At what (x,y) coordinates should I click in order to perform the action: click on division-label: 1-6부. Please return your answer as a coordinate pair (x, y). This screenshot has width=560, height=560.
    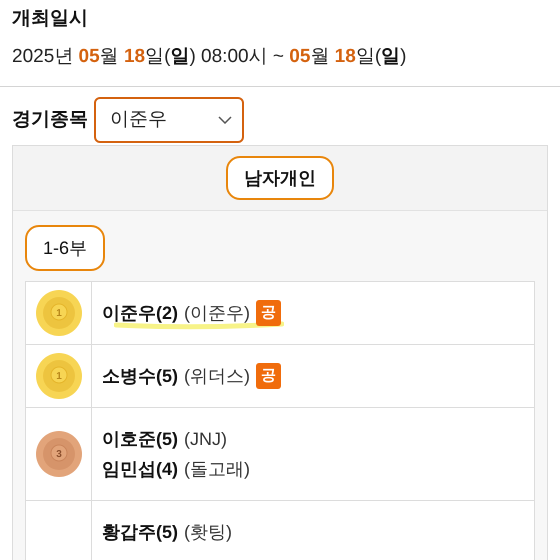
    Looking at the image, I should click on (65, 248).